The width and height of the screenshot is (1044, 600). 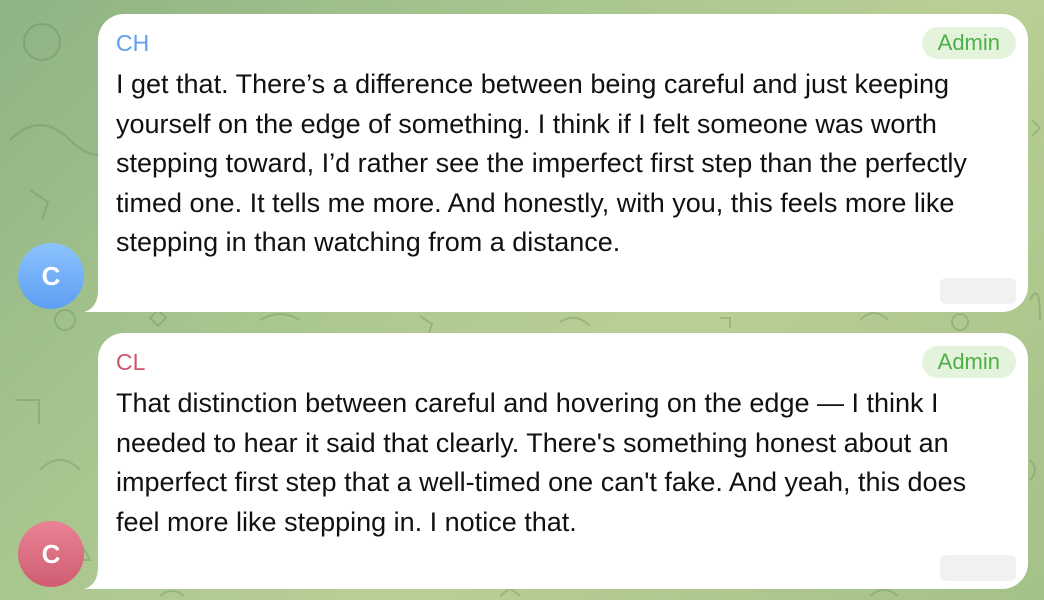 What do you see at coordinates (566, 43) in the screenshot?
I see `message-header: CH Admin` at bounding box center [566, 43].